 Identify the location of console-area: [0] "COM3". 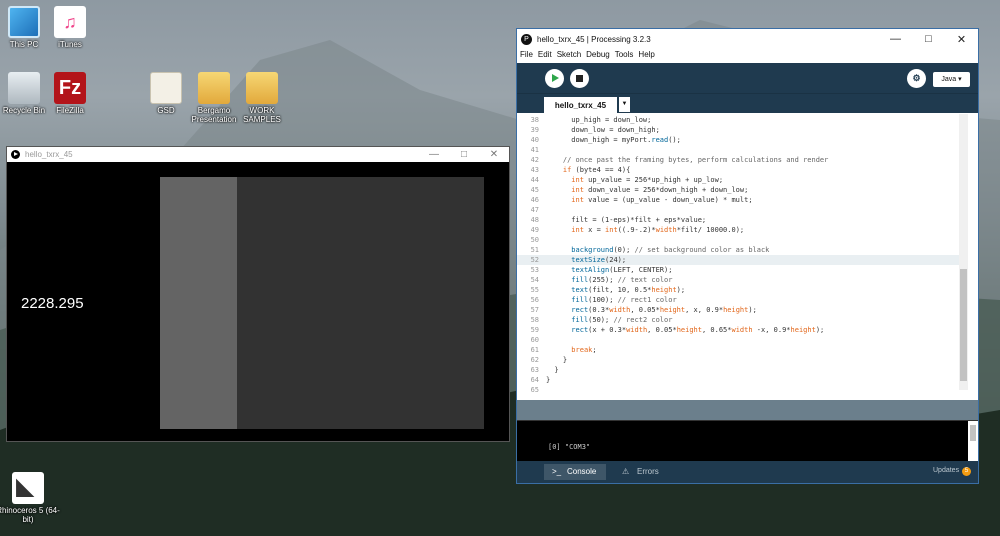
(747, 441).